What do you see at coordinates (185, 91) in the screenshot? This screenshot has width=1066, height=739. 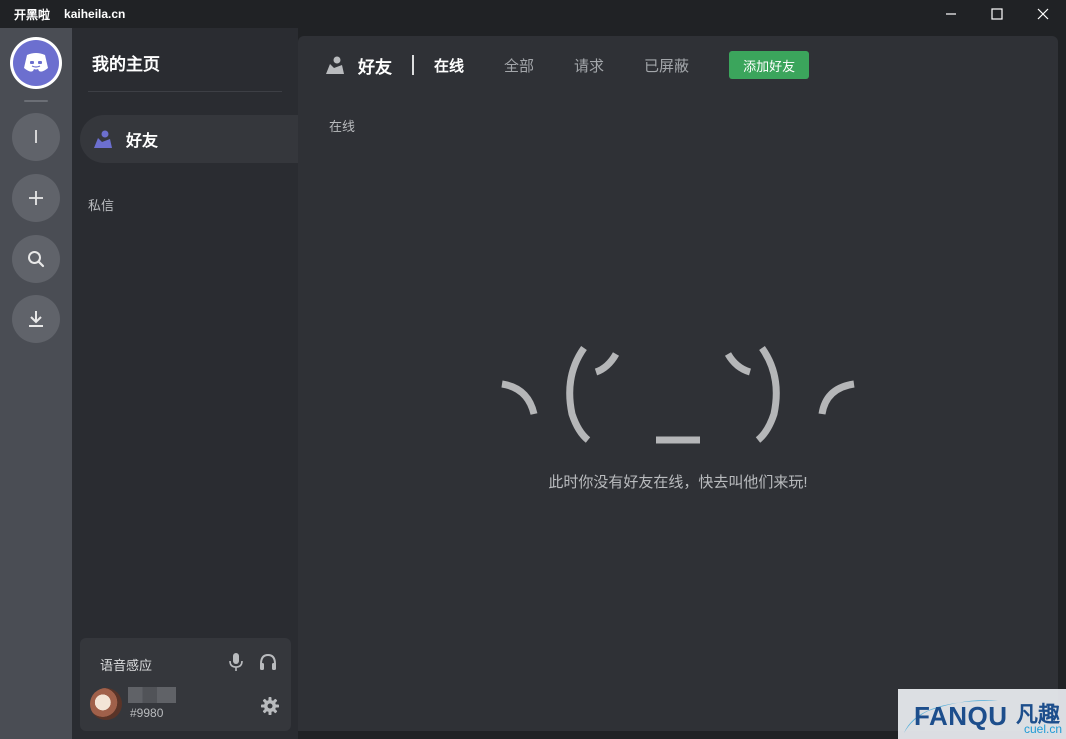 I see `sidebar-divider` at bounding box center [185, 91].